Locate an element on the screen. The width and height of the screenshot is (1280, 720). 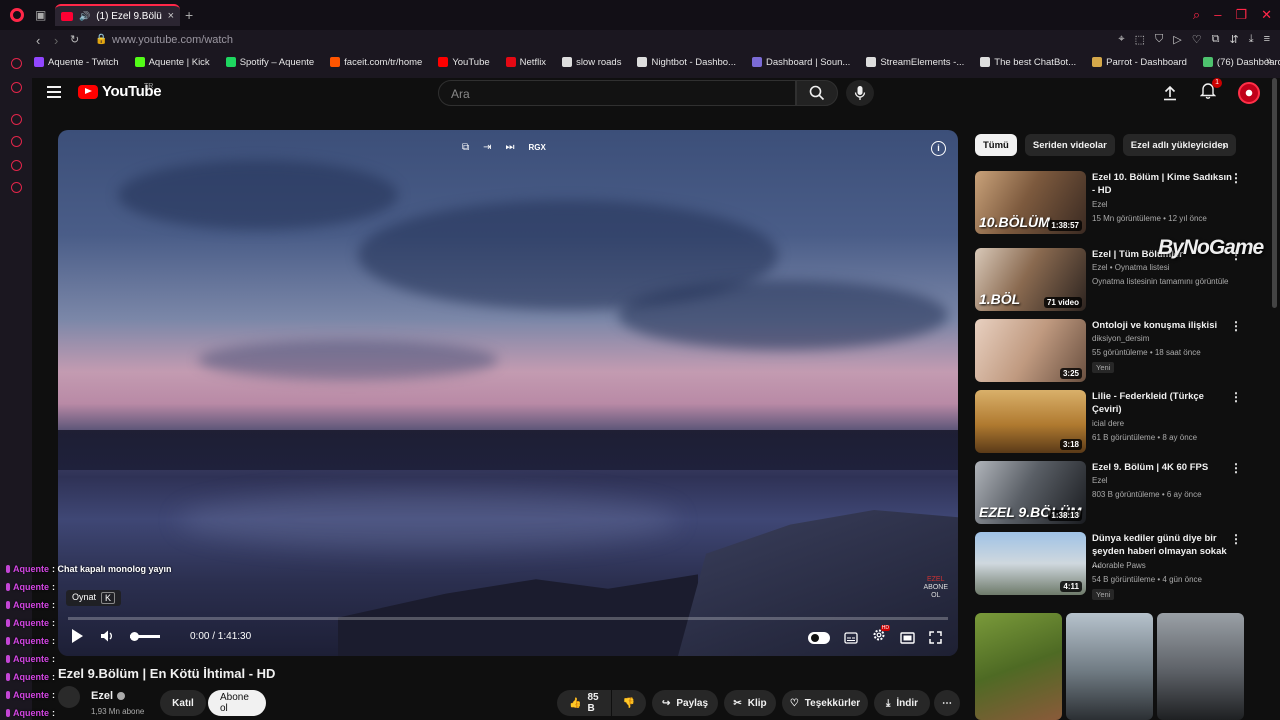
recommended-channel: Adorable Paws is located at coordinates (1119, 565).